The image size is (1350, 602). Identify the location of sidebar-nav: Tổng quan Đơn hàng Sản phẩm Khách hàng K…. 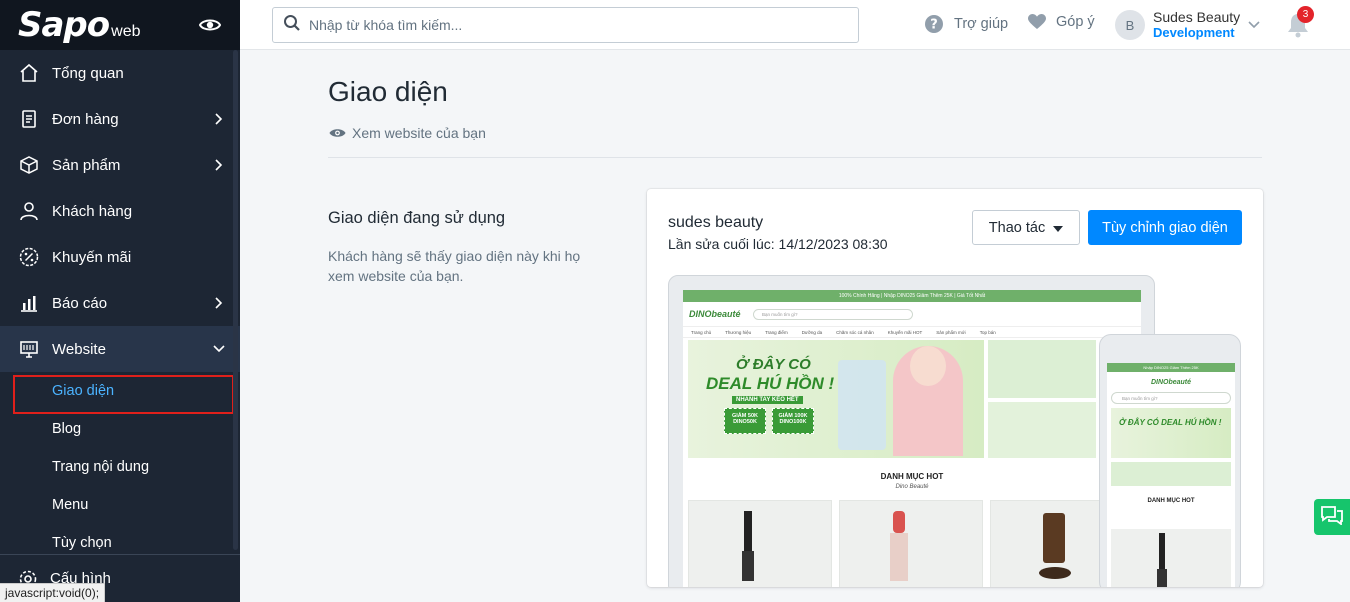
(120, 211).